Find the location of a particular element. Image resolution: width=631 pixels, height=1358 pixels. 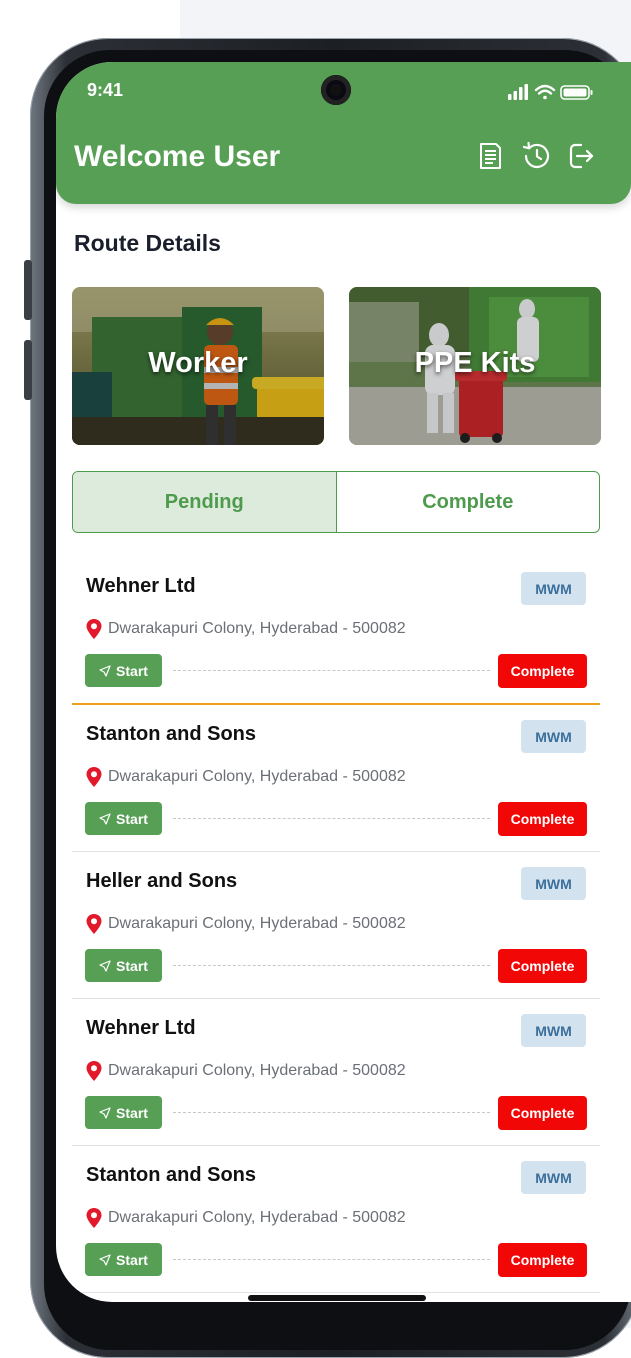

item-name: Heller and Sons is located at coordinates (162, 881).